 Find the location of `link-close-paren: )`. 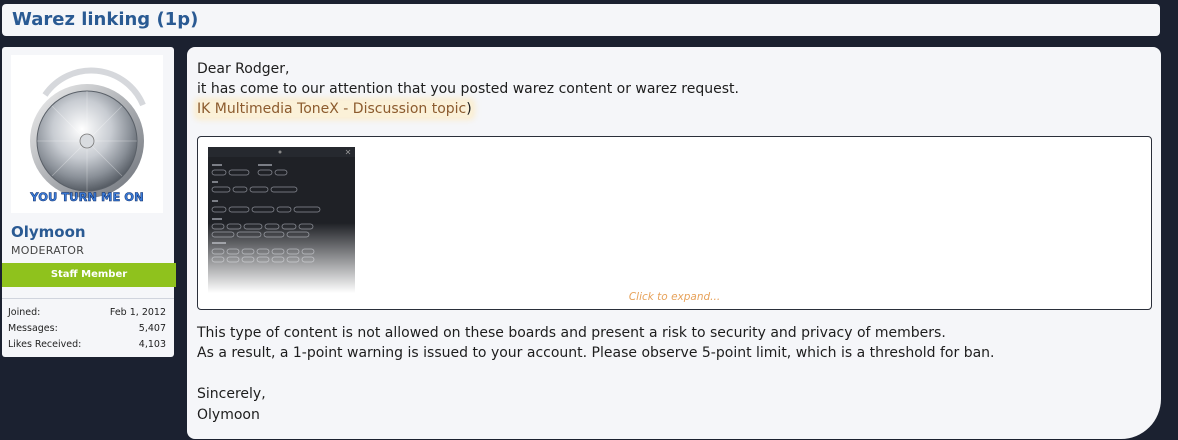

link-close-paren: ) is located at coordinates (469, 109).